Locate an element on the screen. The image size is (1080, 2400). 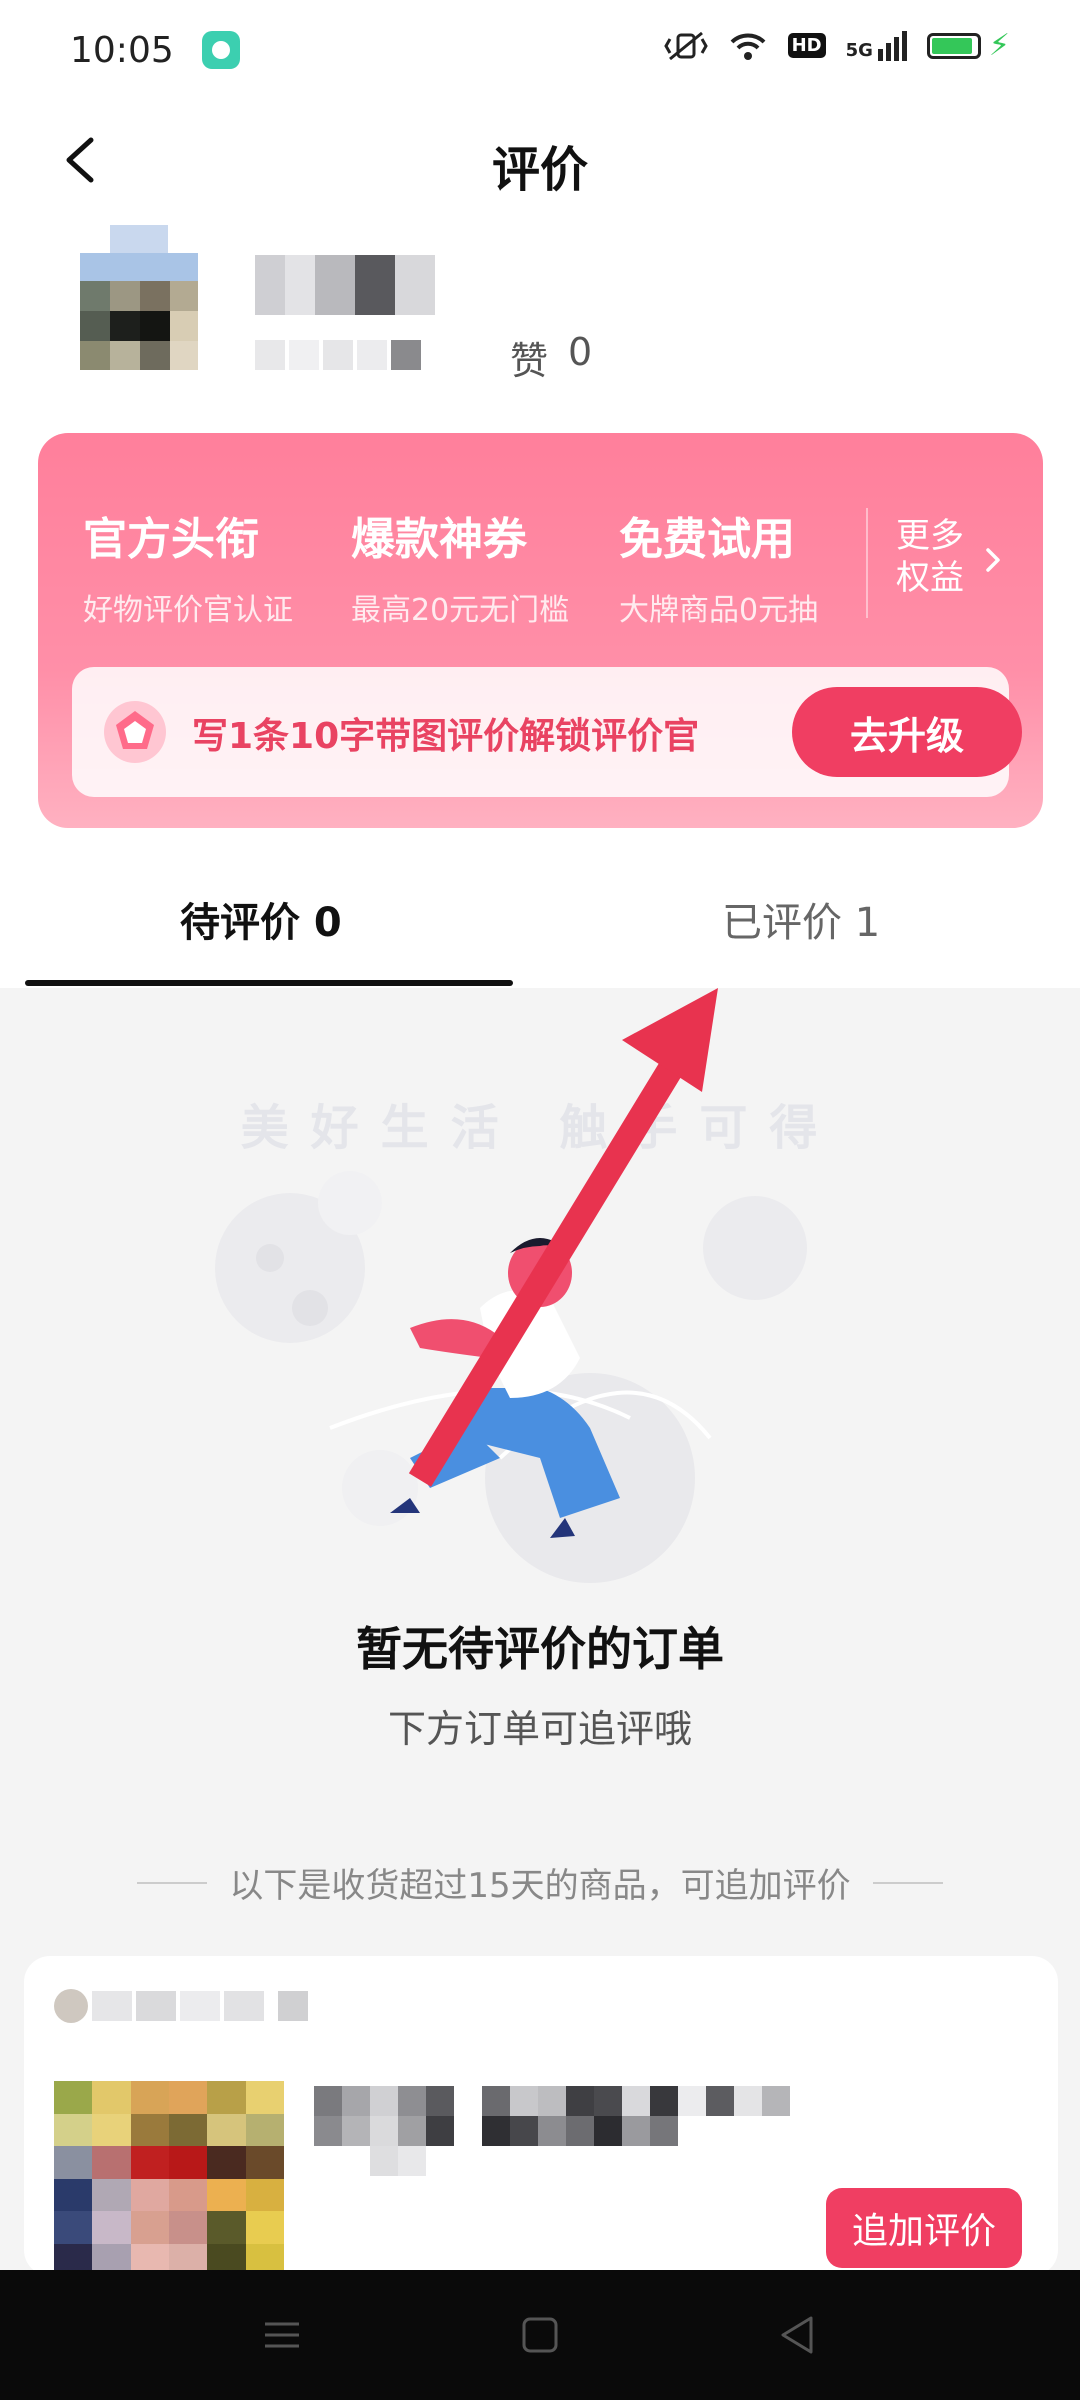
benefit-list: 官方头衔 好物评价官认证 爆款神券 最高20元无门槛 免费试用 大牌商品0元抽 is located at coordinates (485, 566).